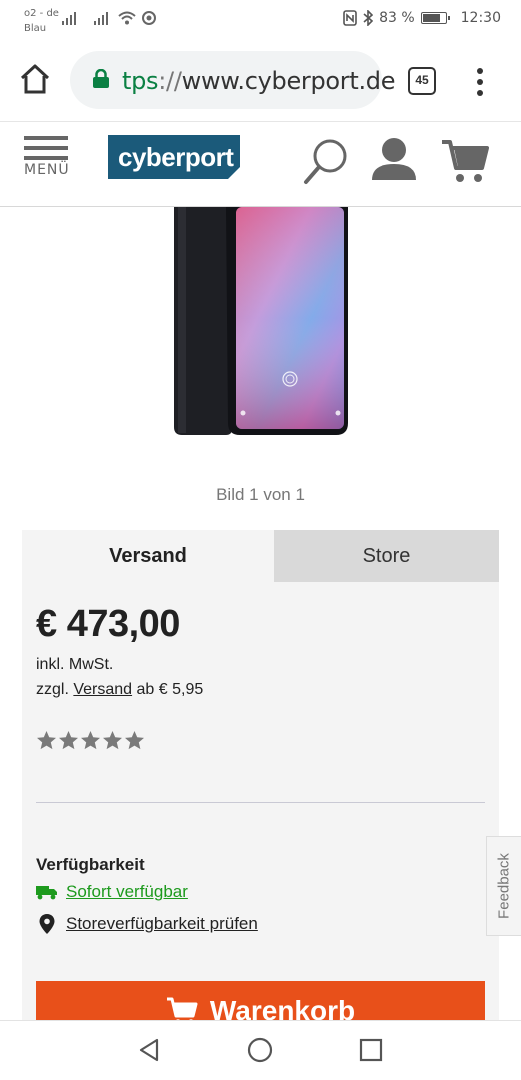 The image size is (521, 1080). What do you see at coordinates (350, 18) in the screenshot?
I see `nfc-icon` at bounding box center [350, 18].